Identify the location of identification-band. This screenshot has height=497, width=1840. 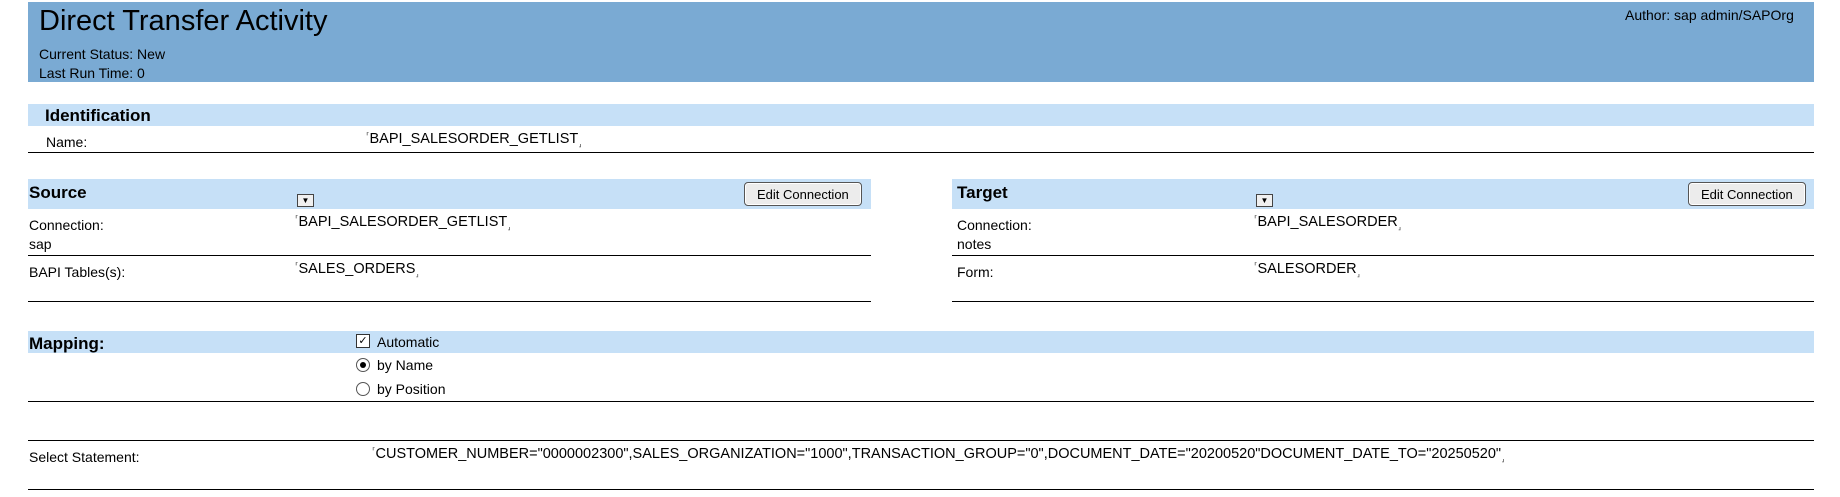
(921, 115).